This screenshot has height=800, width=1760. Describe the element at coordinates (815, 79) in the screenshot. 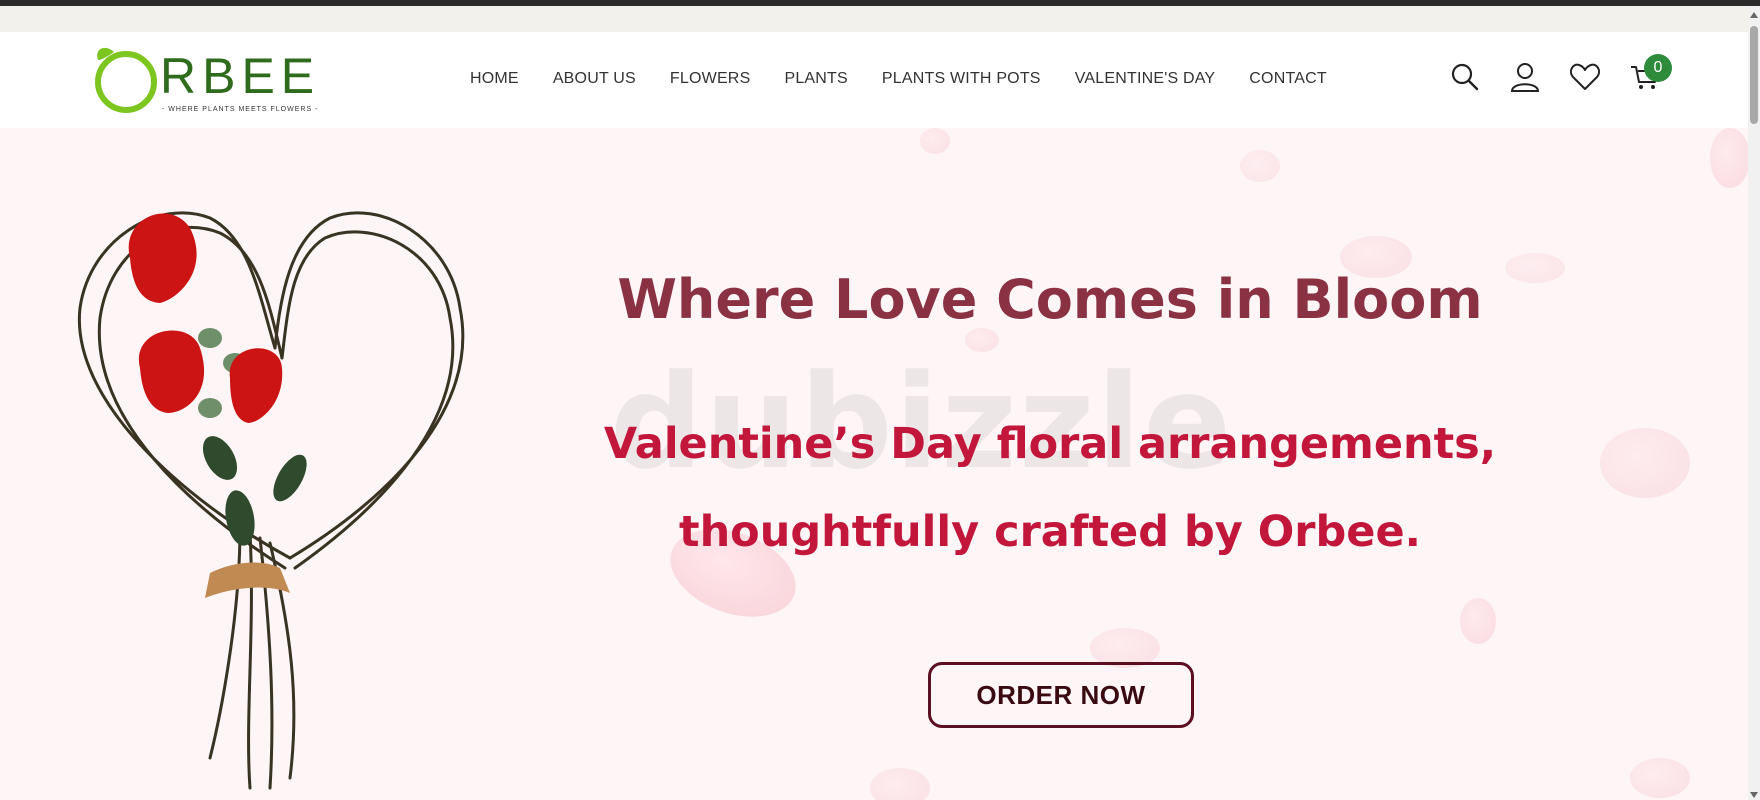

I see `nav-plants: PLANTS` at that location.